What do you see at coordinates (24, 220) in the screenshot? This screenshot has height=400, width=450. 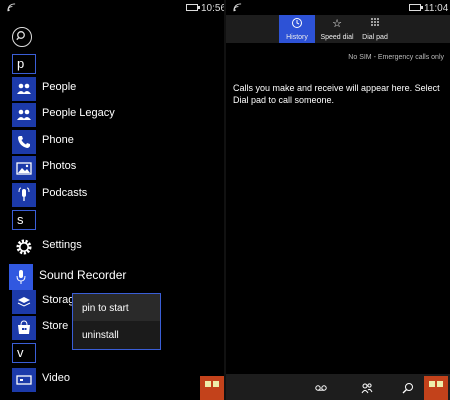 I see `letter-header-s: s` at bounding box center [24, 220].